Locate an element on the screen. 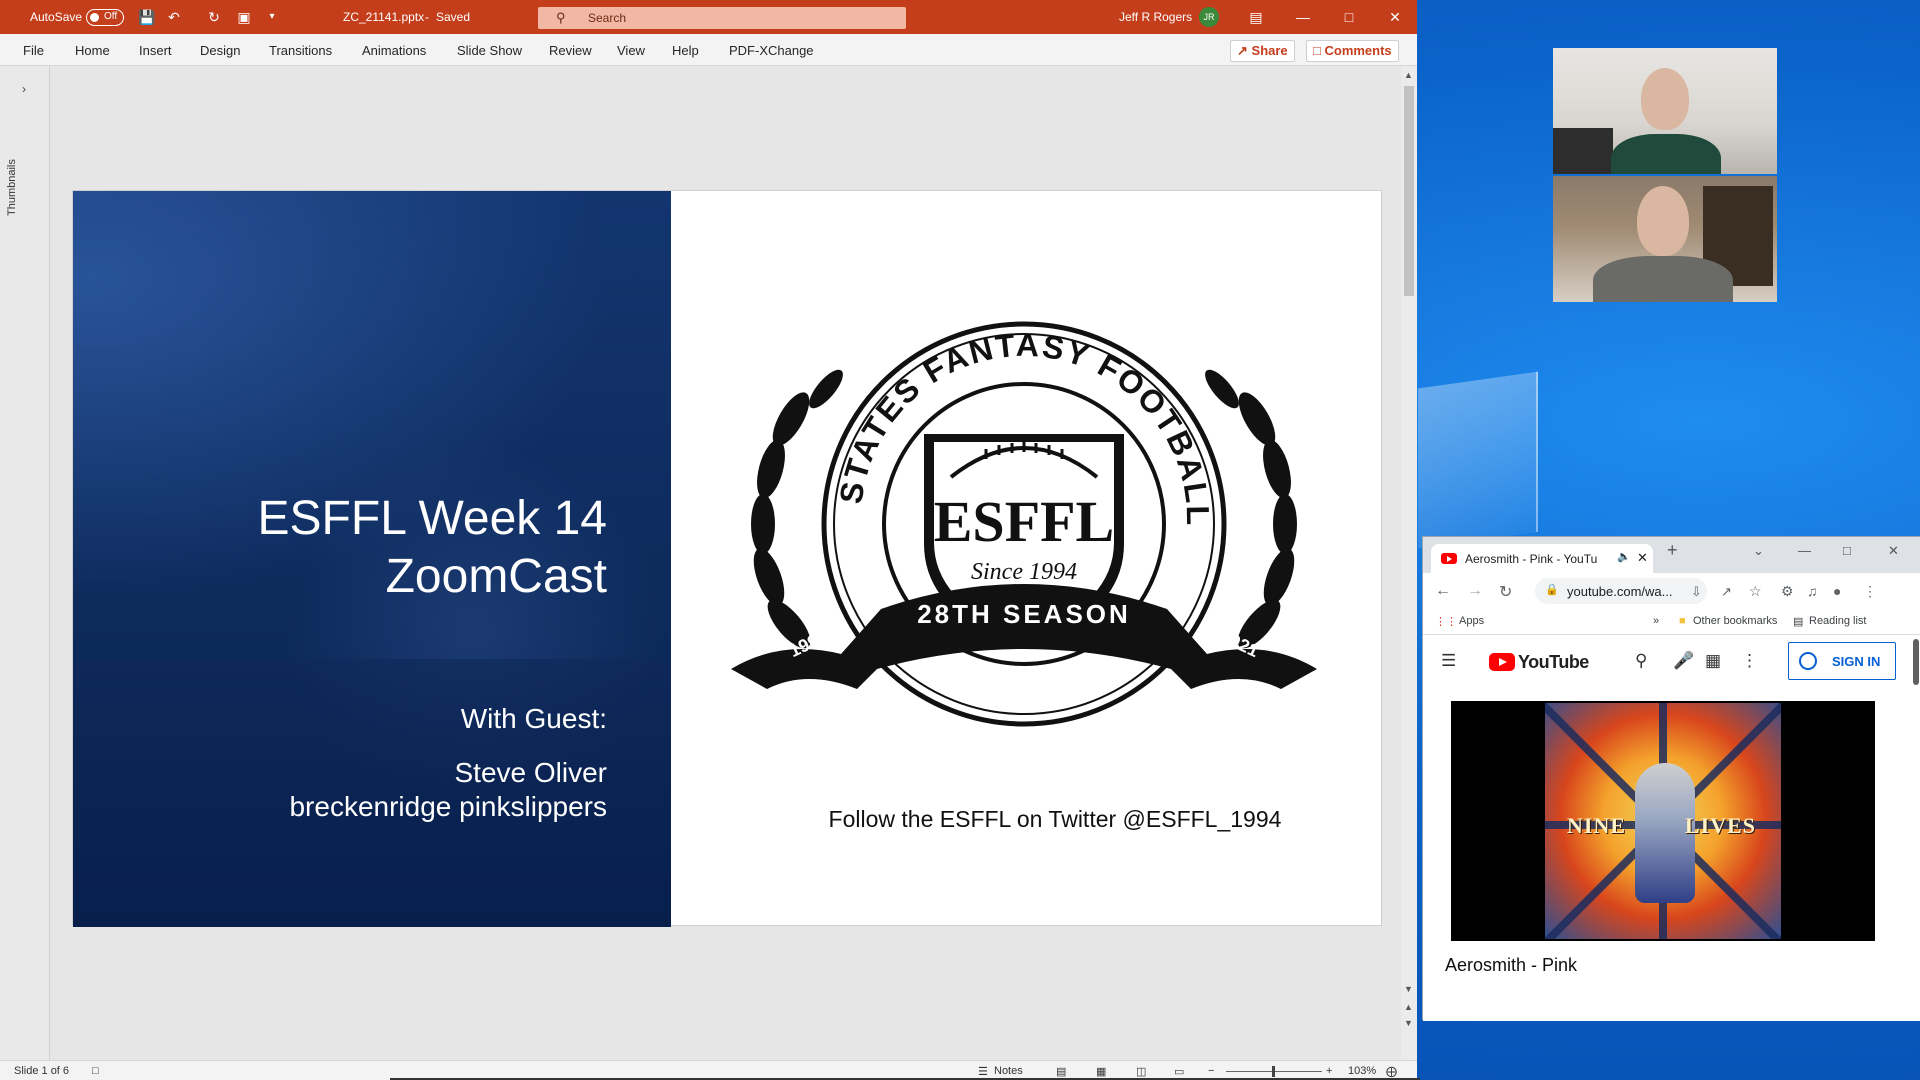 This screenshot has height=1080, width=1920. microphone-icon: 🎤 is located at coordinates (1683, 661).